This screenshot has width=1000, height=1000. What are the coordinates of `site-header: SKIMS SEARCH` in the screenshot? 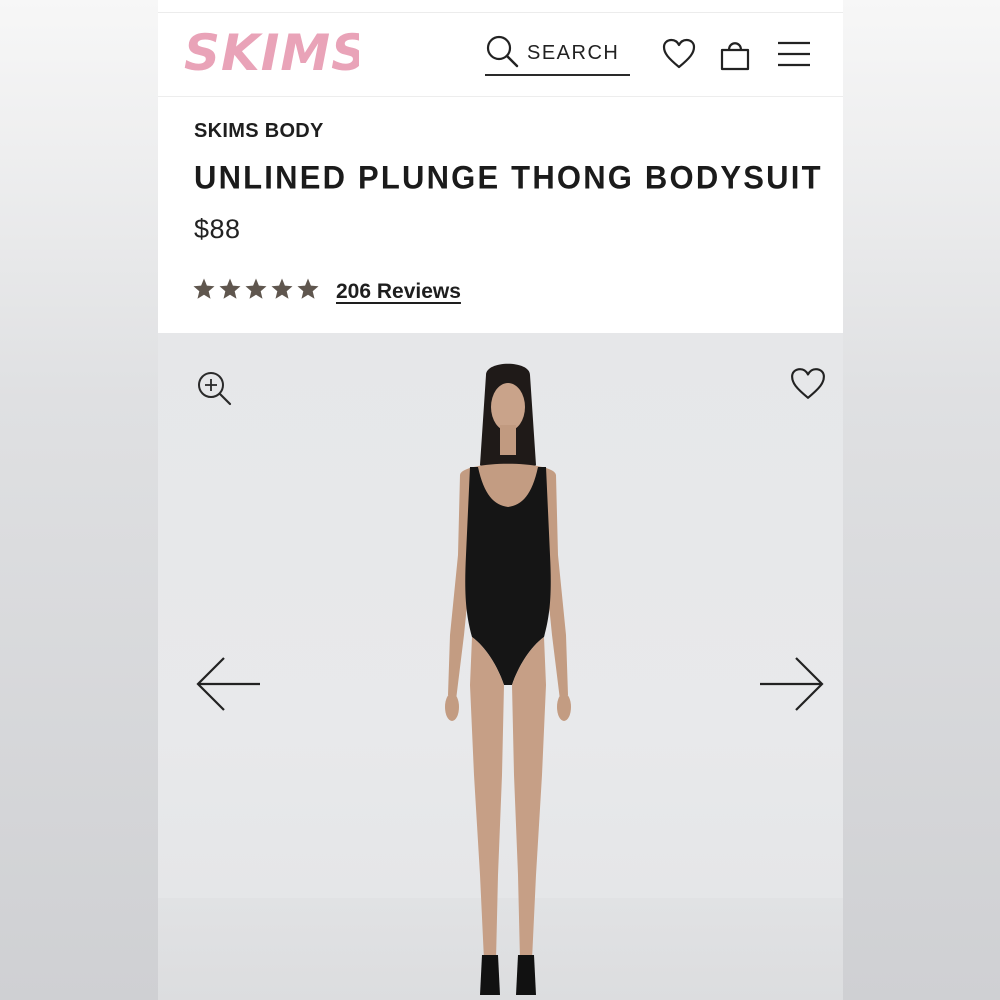 It's located at (500, 54).